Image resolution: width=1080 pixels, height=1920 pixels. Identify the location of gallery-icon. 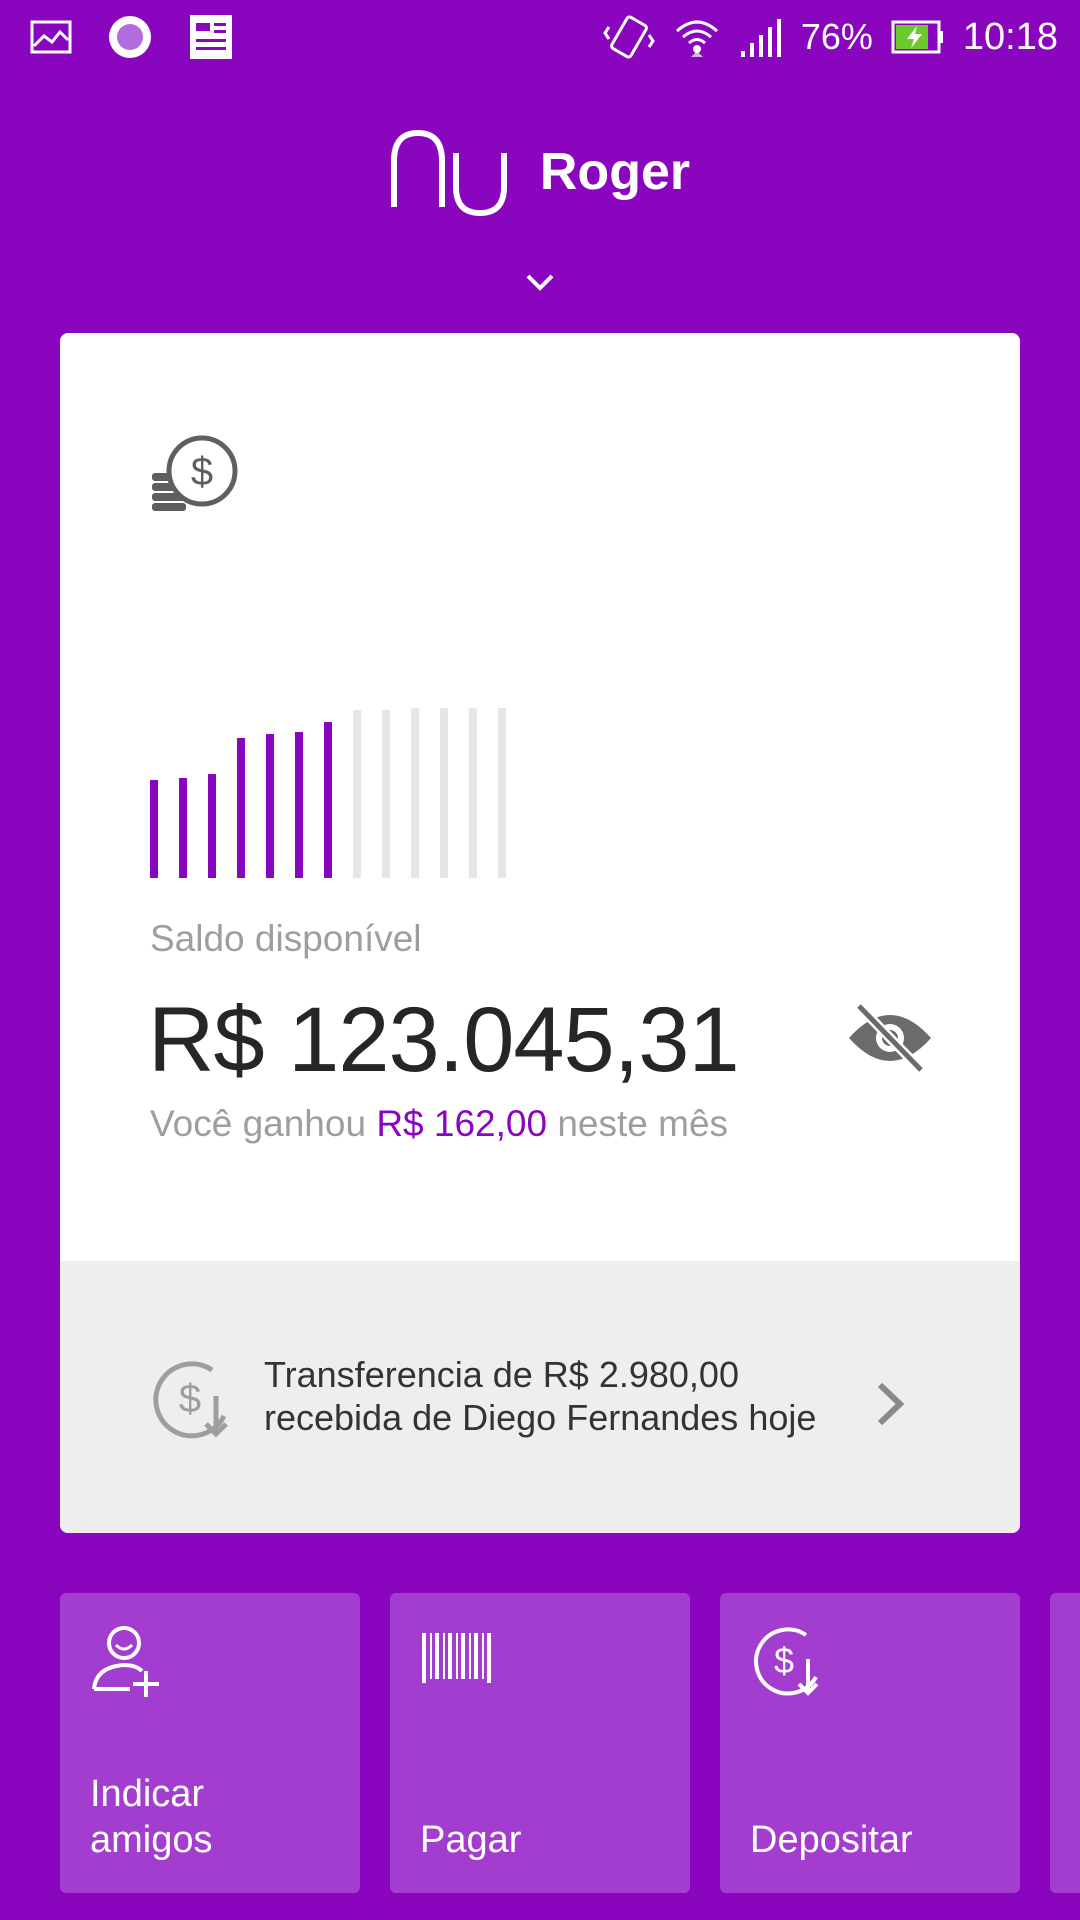
(51, 37).